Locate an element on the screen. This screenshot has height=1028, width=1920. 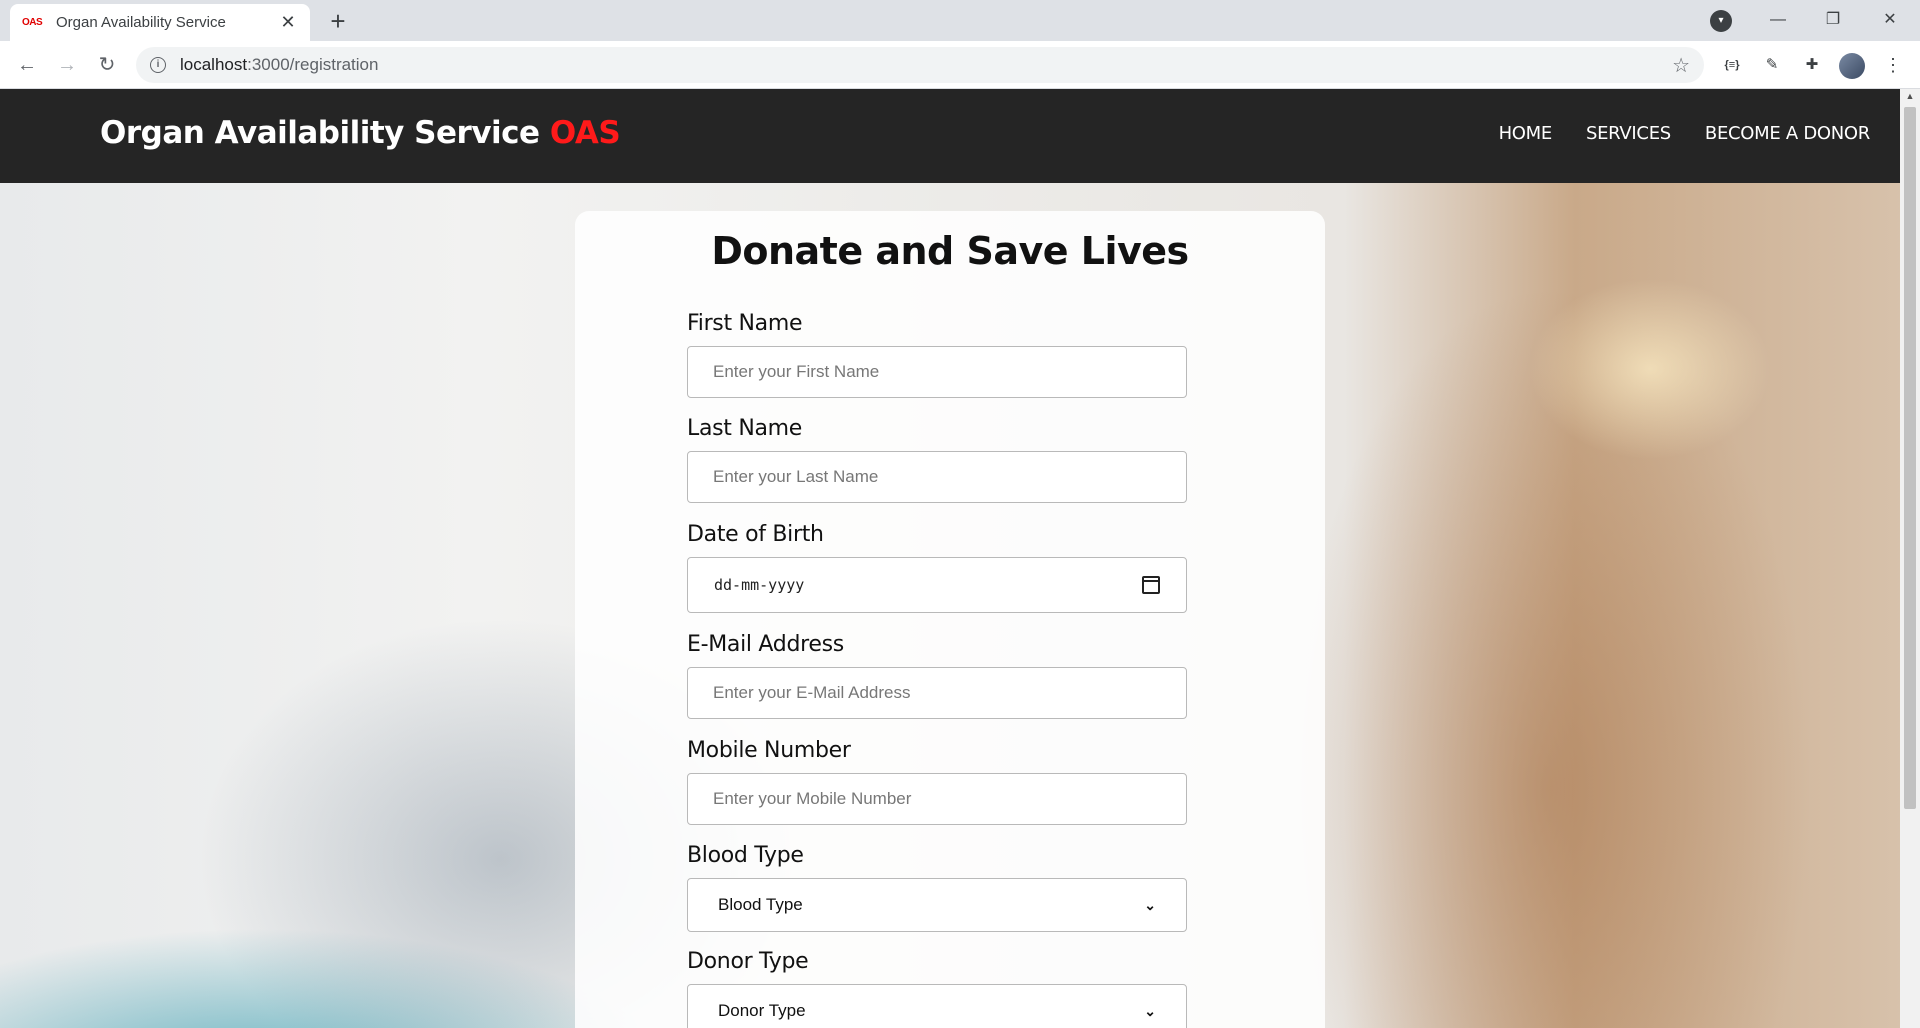
nav-link-become-donor: BECOME A DONOR is located at coordinates (1787, 133).